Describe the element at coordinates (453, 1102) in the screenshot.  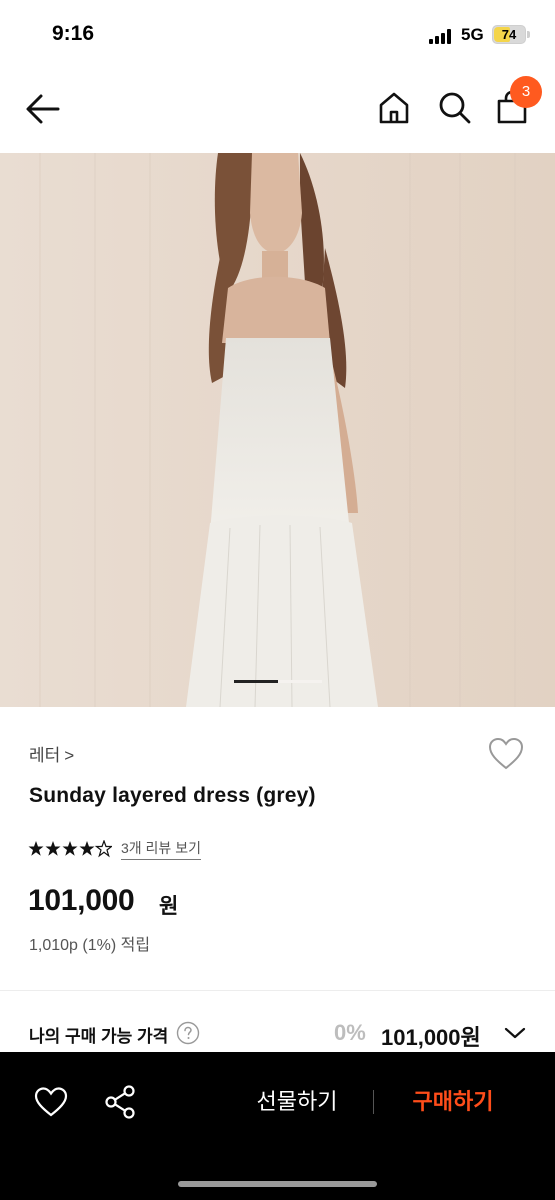
I see `buy-button: 구매하기` at that location.